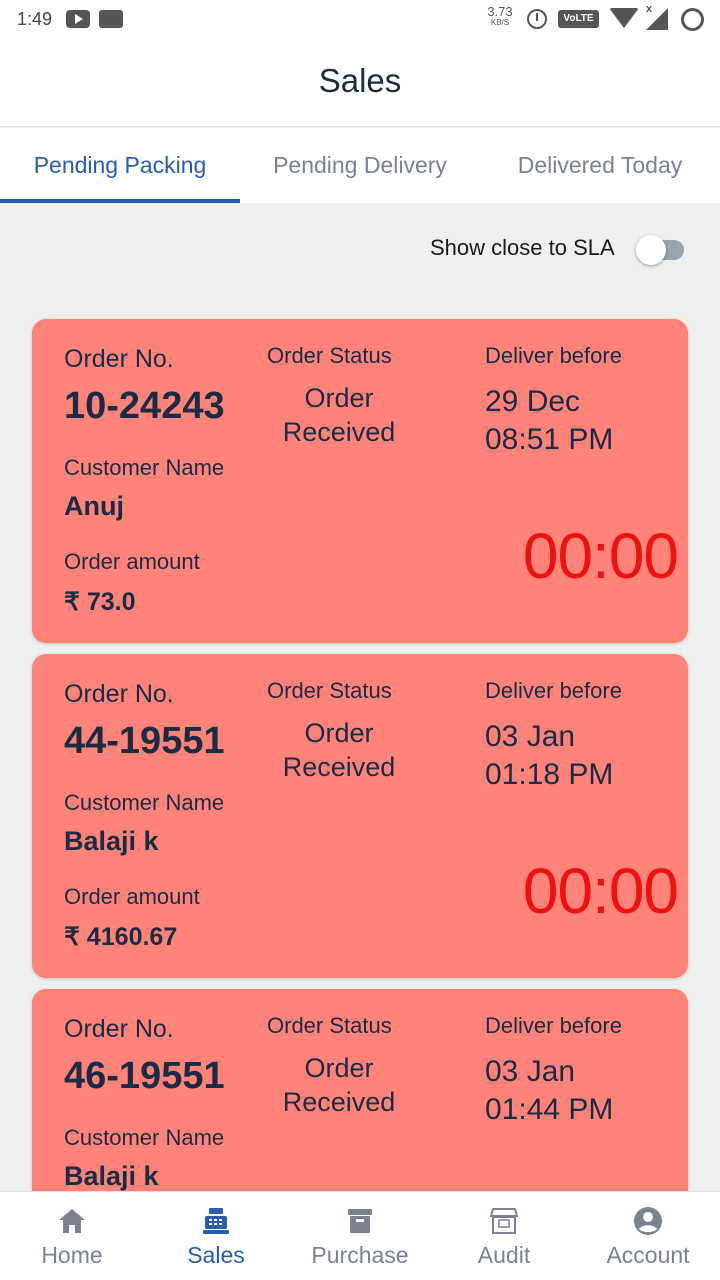 The width and height of the screenshot is (720, 1280). Describe the element at coordinates (578, 19) in the screenshot. I see `volte-icon: VoLTE` at that location.